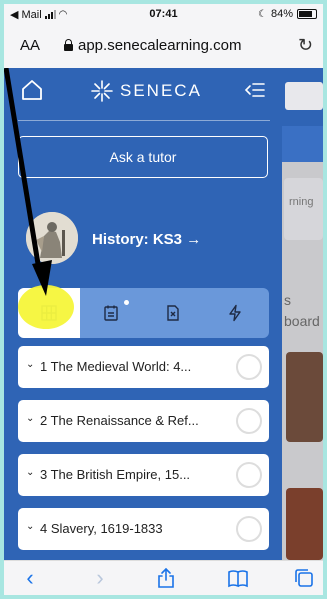  I want to click on tab-wrong-answers, so click(173, 313).